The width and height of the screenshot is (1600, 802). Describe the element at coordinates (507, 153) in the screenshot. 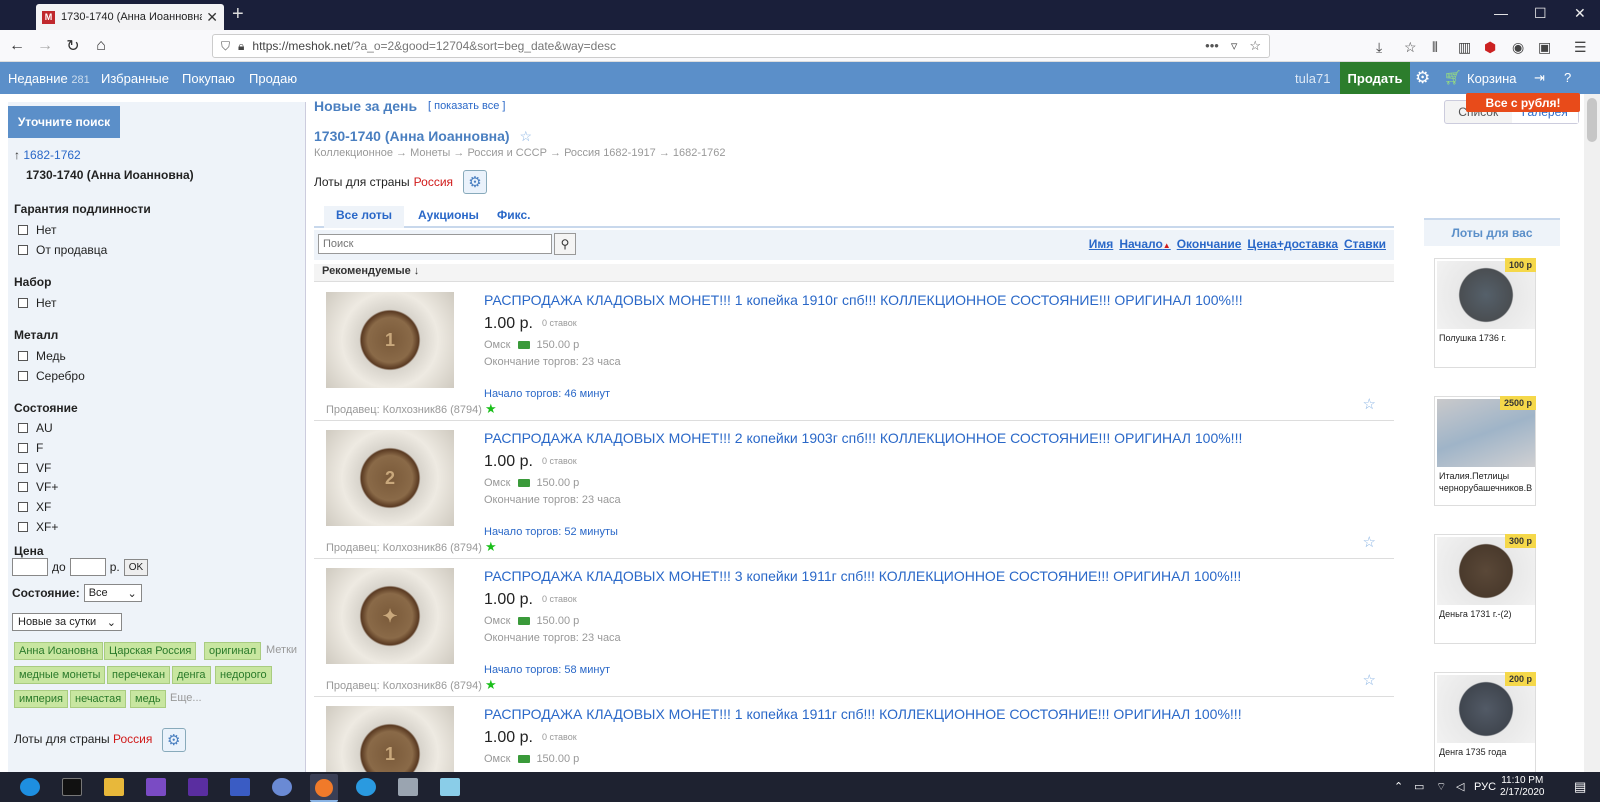

I see `breadcrumb-item: Россия и СССР` at that location.